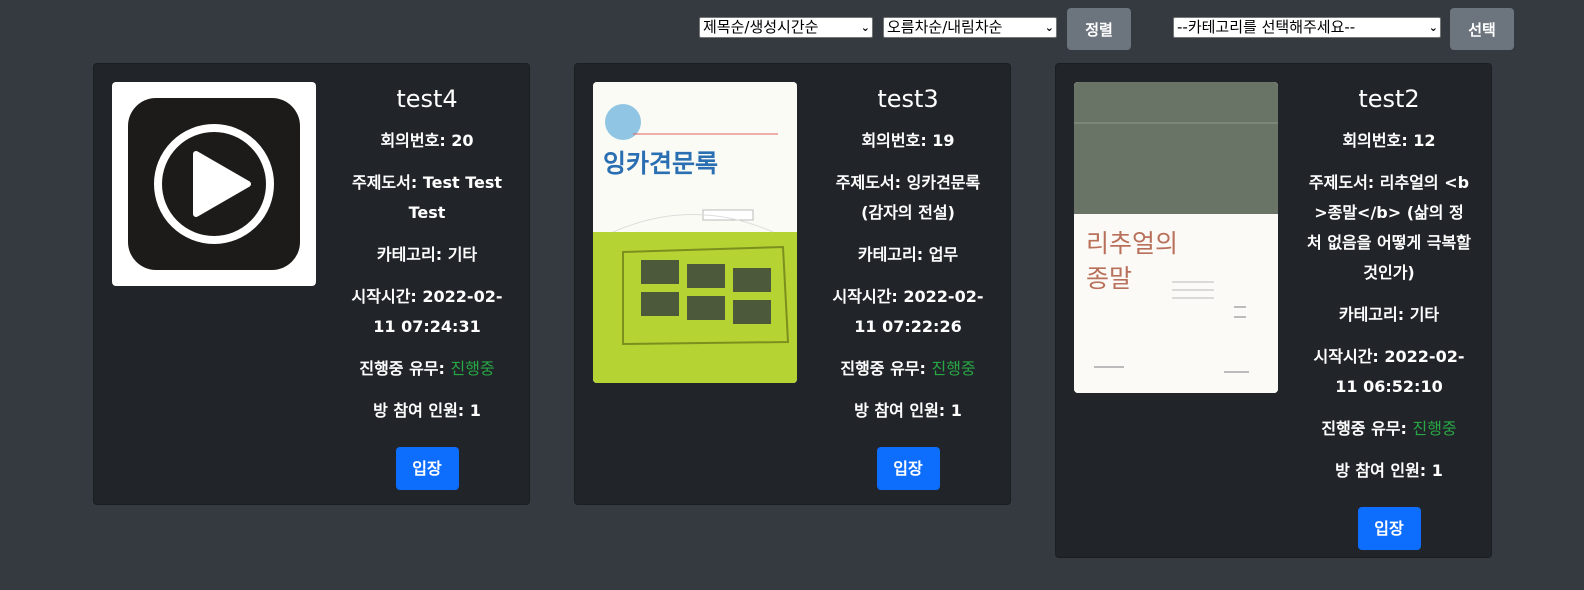 The width and height of the screenshot is (1584, 590). I want to click on cover-title: 리추얼의, so click(1132, 243).